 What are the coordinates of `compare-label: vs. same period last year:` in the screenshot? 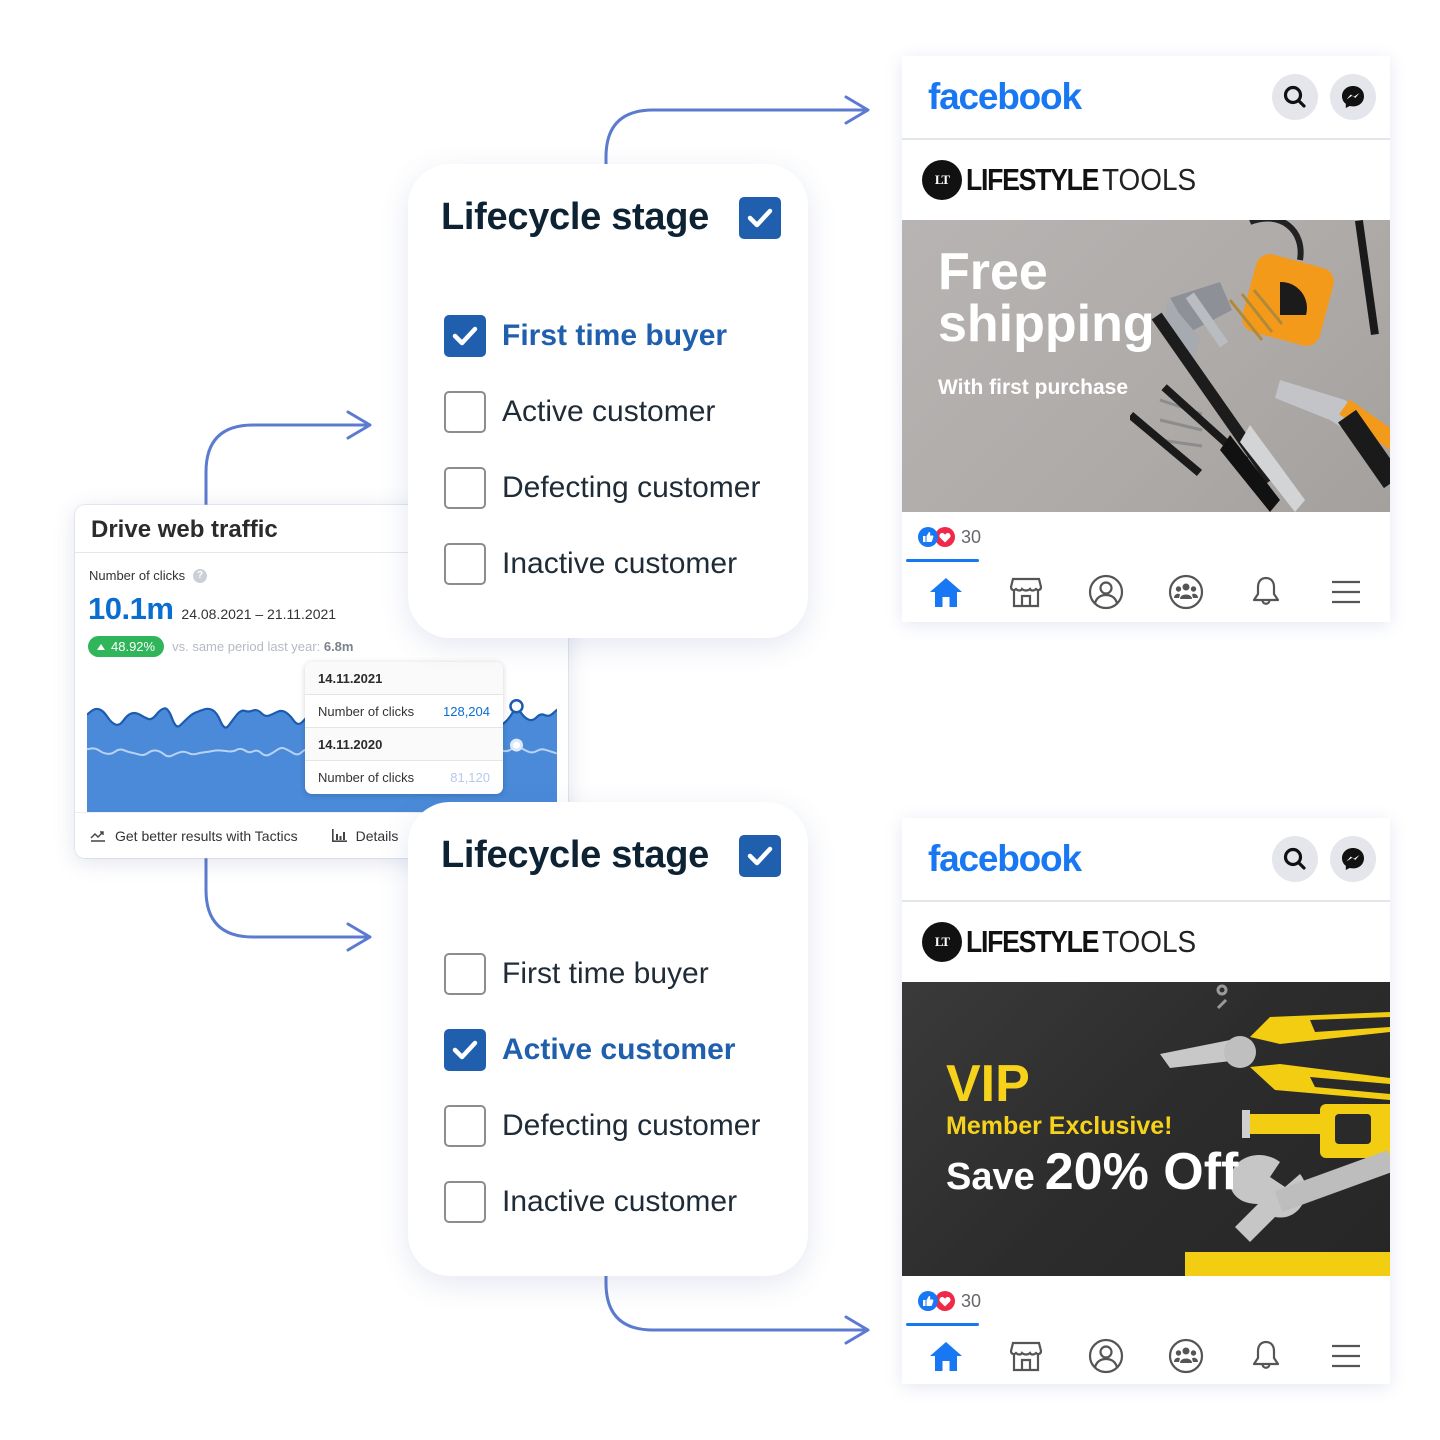 It's located at (246, 646).